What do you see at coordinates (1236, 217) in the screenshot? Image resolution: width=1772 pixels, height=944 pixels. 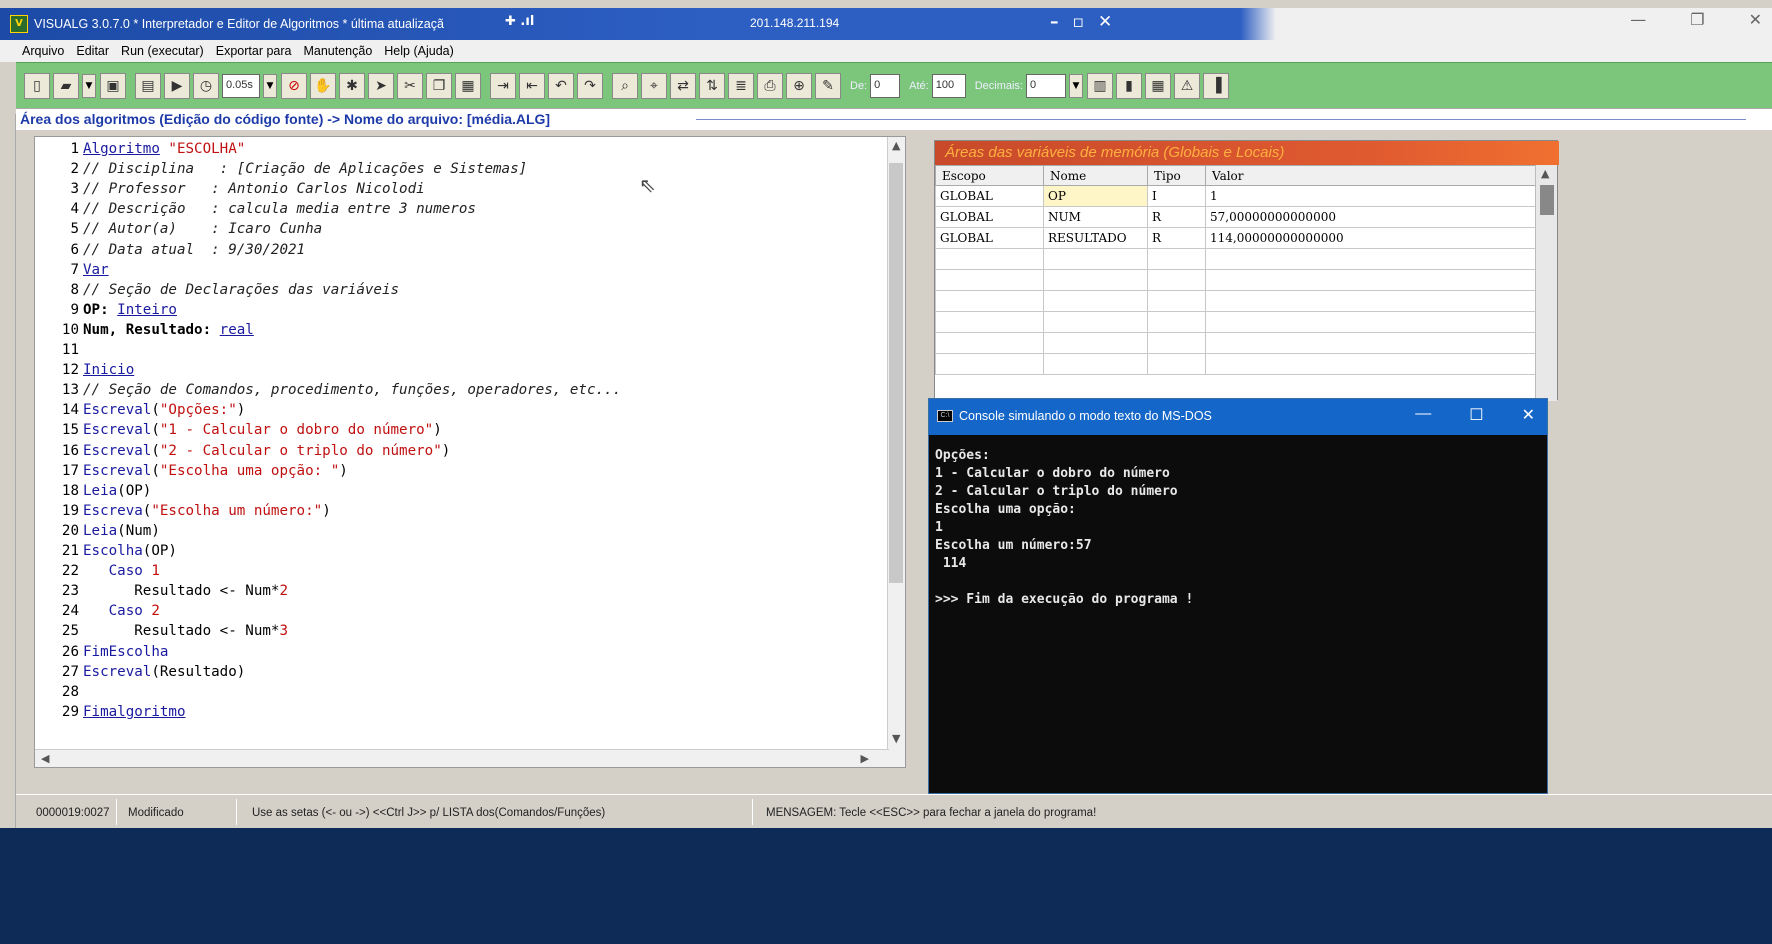 I see `table-row: GLOBAL NUM R 57,00000000000000` at bounding box center [1236, 217].